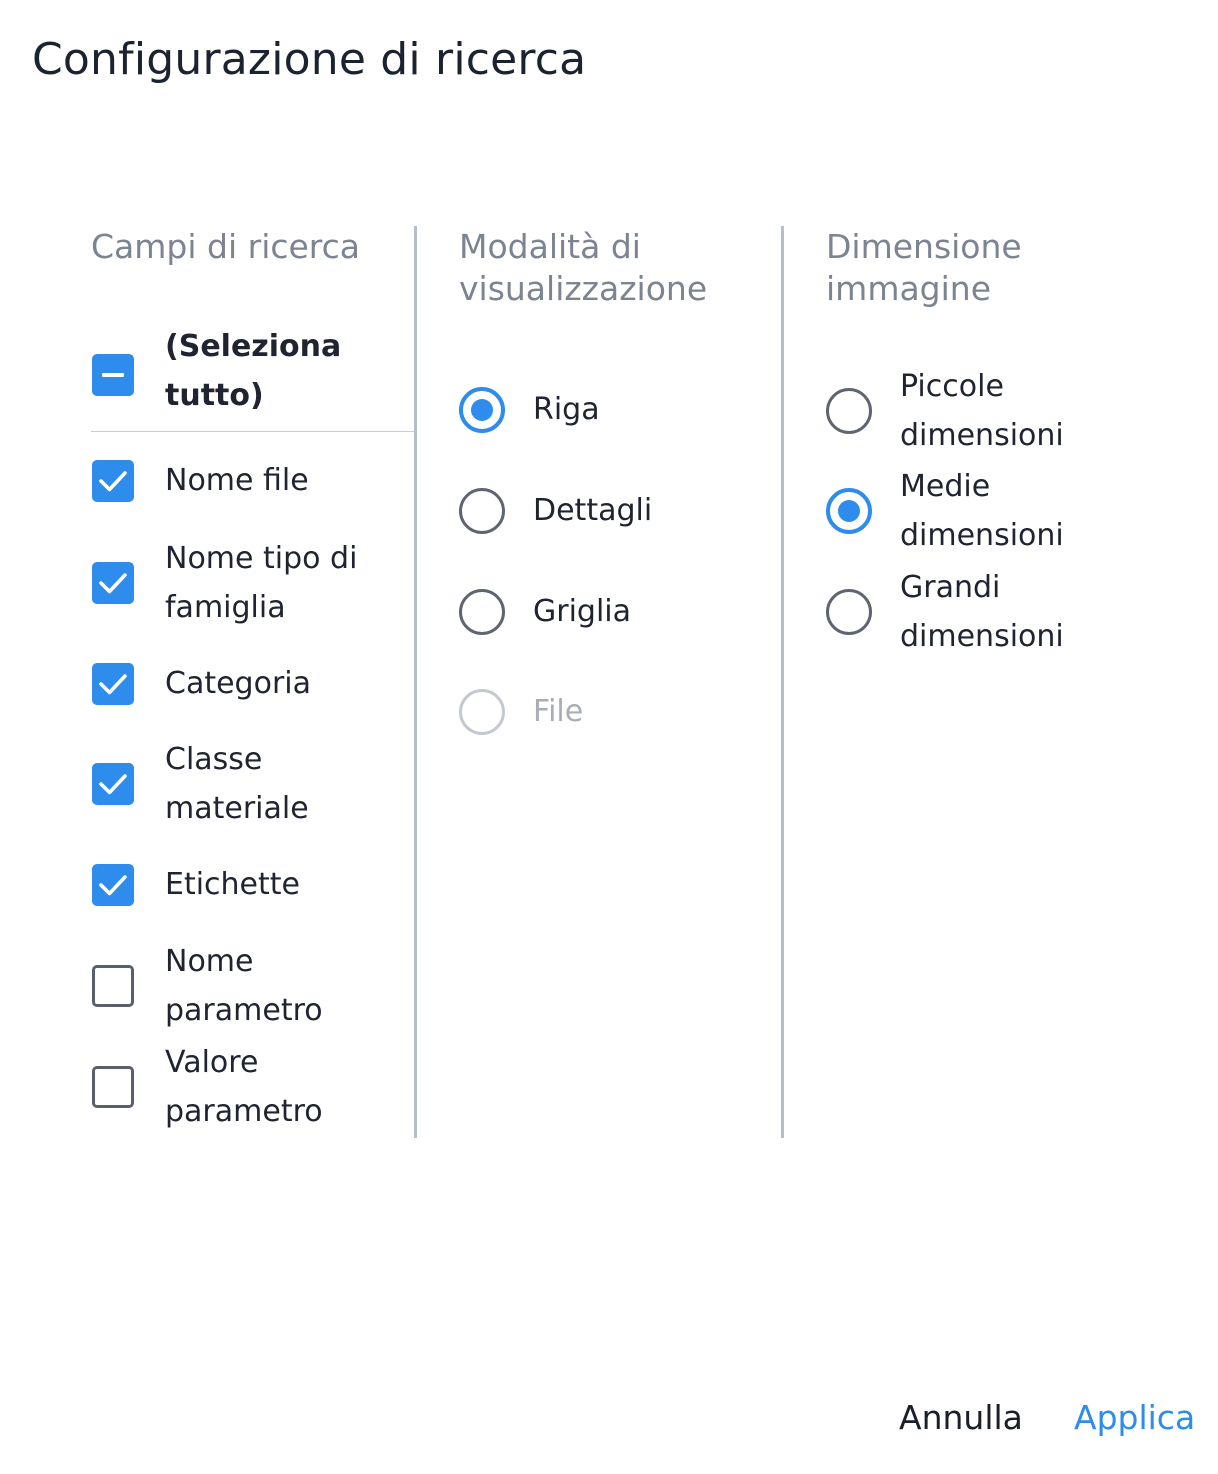 Image resolution: width=1218 pixels, height=1474 pixels. I want to click on field-categoria-checkbox, so click(113, 684).